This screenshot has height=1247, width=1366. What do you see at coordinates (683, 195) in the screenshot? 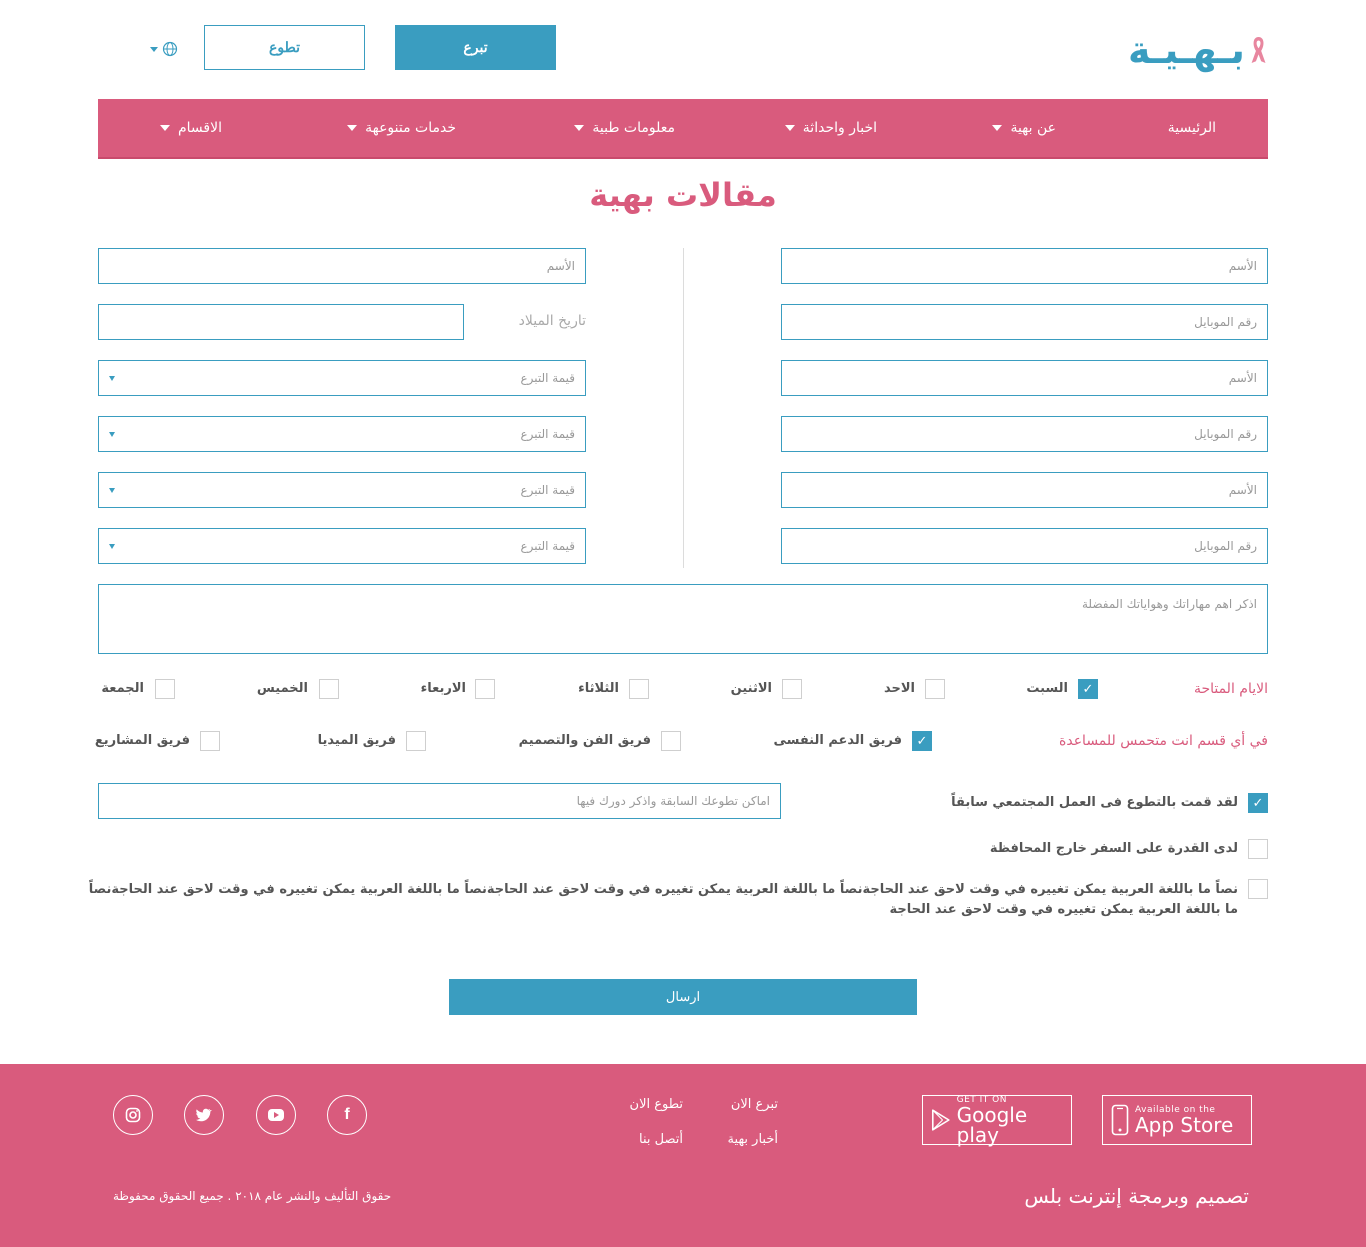
I see `page-title: مقالات بهية` at bounding box center [683, 195].